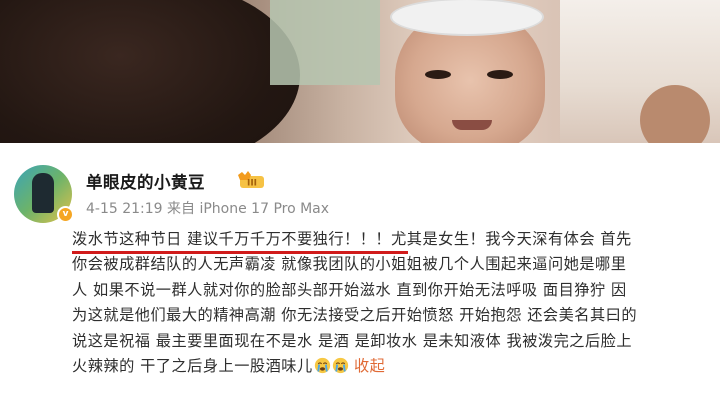  What do you see at coordinates (65, 214) in the screenshot?
I see `verified-badge-icon: v` at bounding box center [65, 214].